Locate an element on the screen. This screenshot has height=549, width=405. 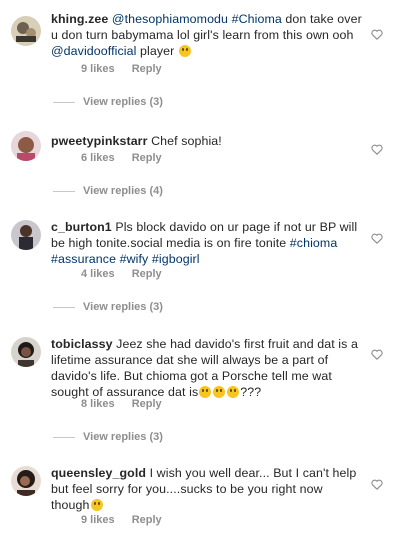
view-replies-label: View replies (4) is located at coordinates (123, 191).